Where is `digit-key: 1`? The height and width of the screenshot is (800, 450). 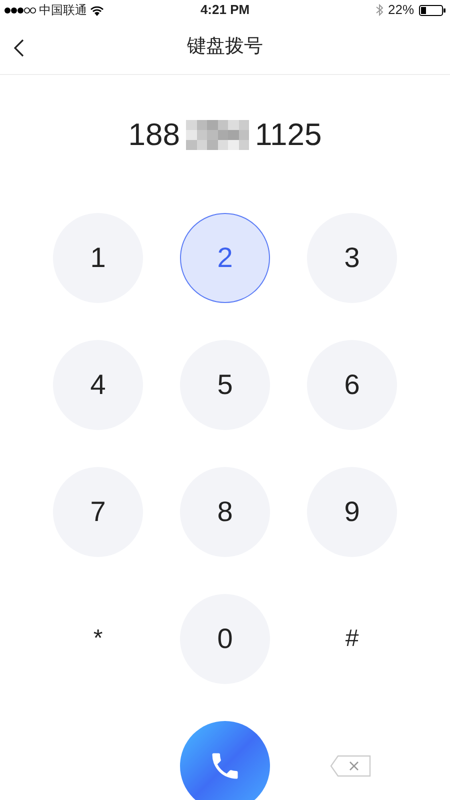 digit-key: 1 is located at coordinates (98, 258).